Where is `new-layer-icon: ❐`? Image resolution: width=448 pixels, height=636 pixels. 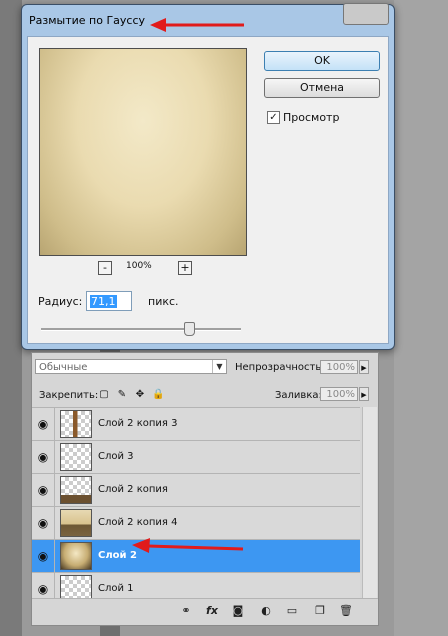
new-layer-icon: ❐ is located at coordinates (320, 611).